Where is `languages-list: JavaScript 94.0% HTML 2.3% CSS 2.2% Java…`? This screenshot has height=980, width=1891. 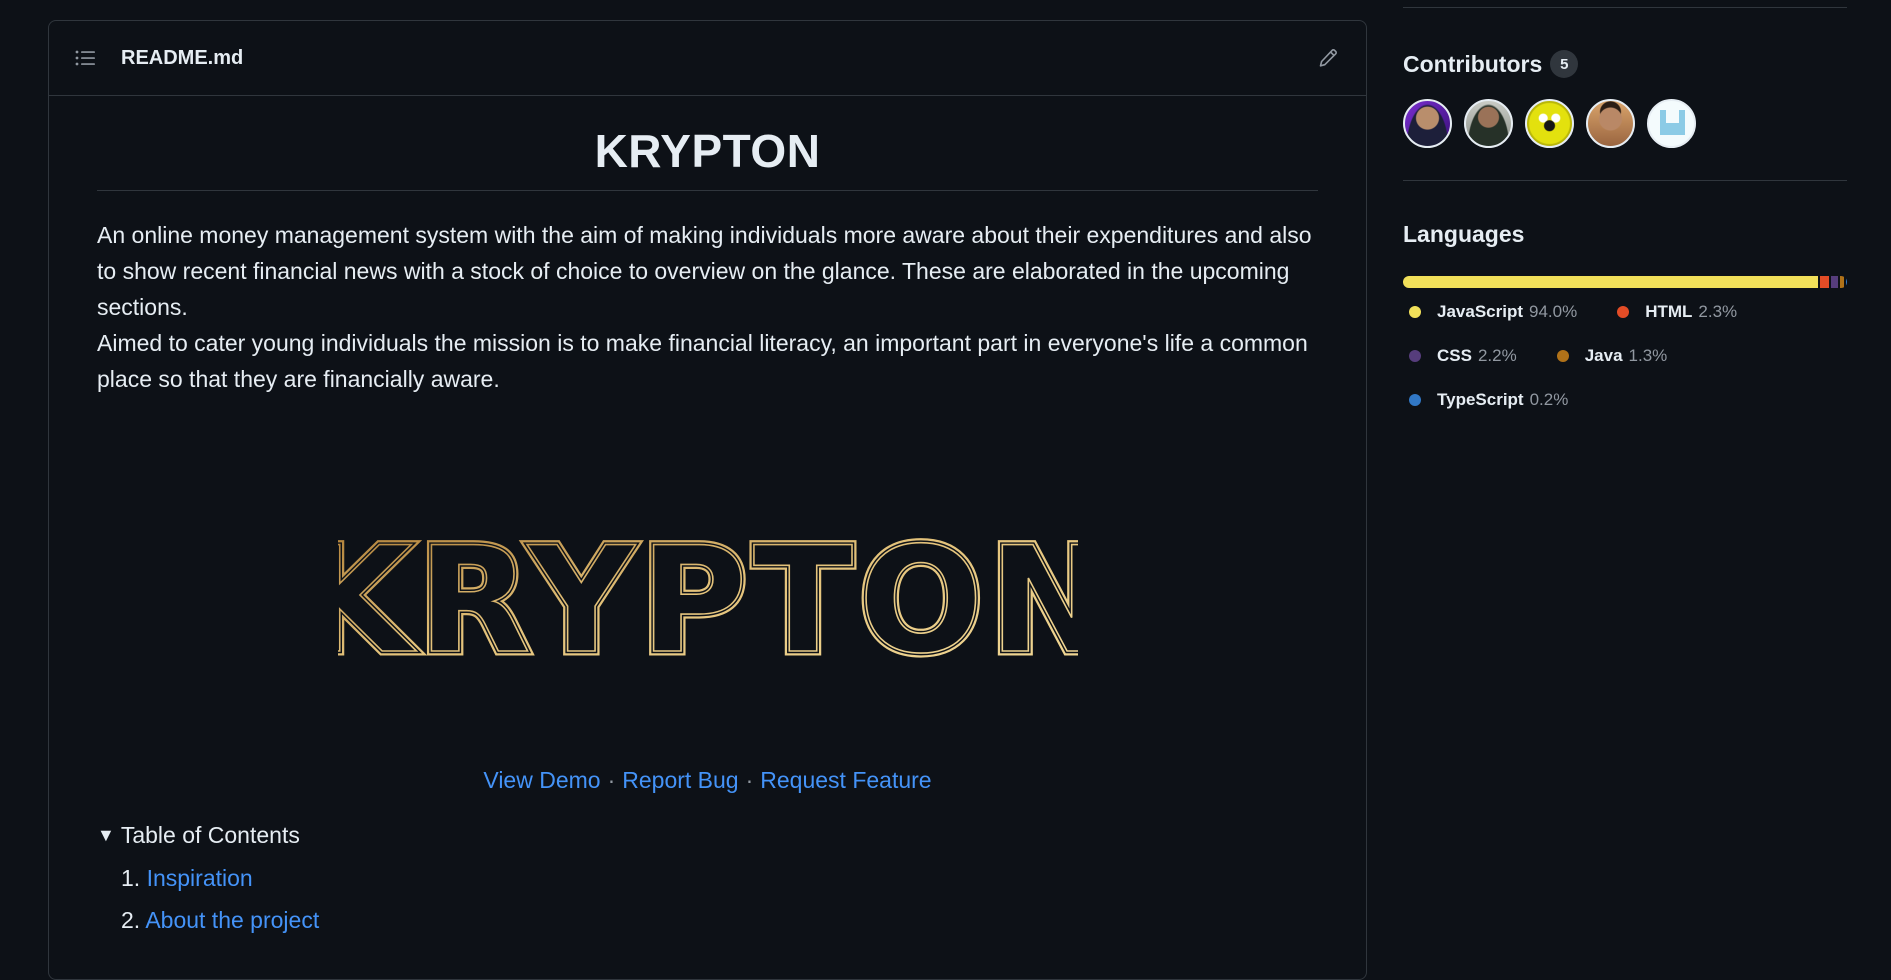 languages-list: JavaScript 94.0% HTML 2.3% CSS 2.2% Java… is located at coordinates (1625, 356).